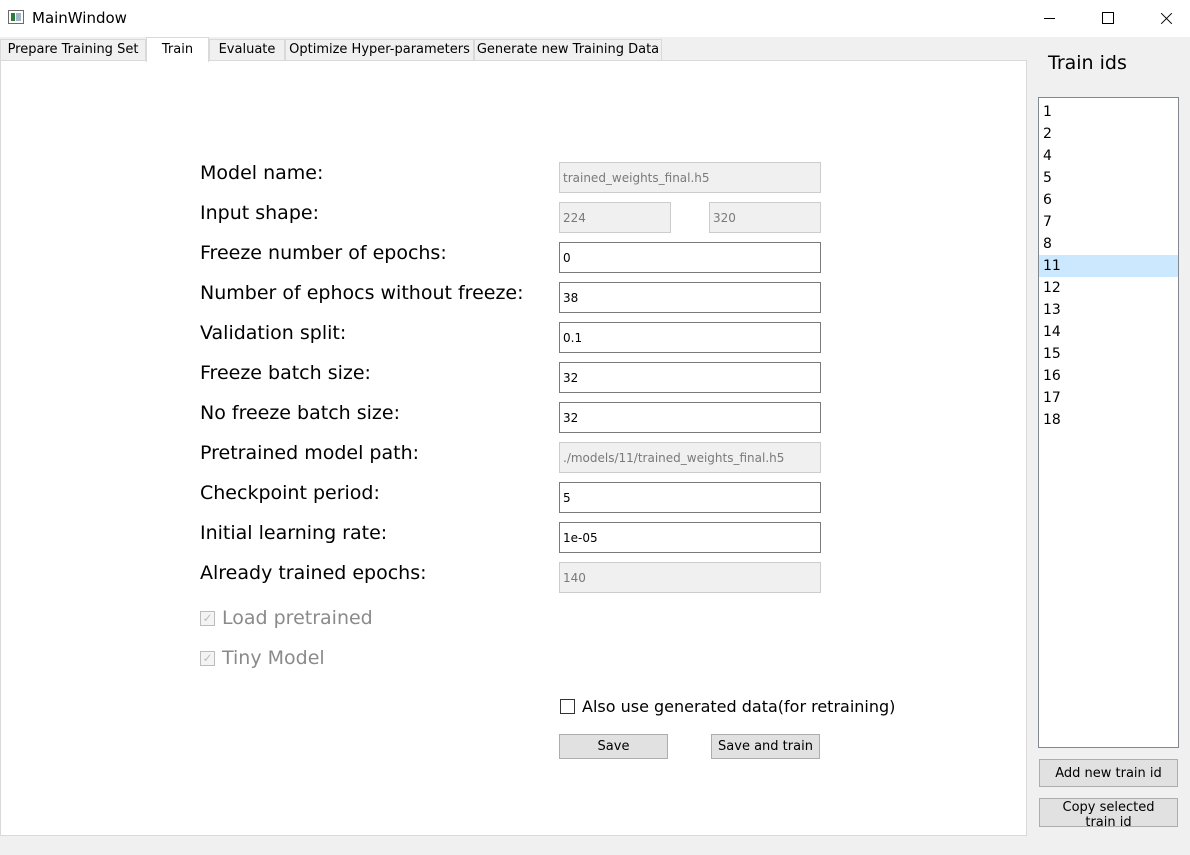 This screenshot has height=855, width=1190. Describe the element at coordinates (1107, 18) in the screenshot. I see `maximize-icon` at that location.